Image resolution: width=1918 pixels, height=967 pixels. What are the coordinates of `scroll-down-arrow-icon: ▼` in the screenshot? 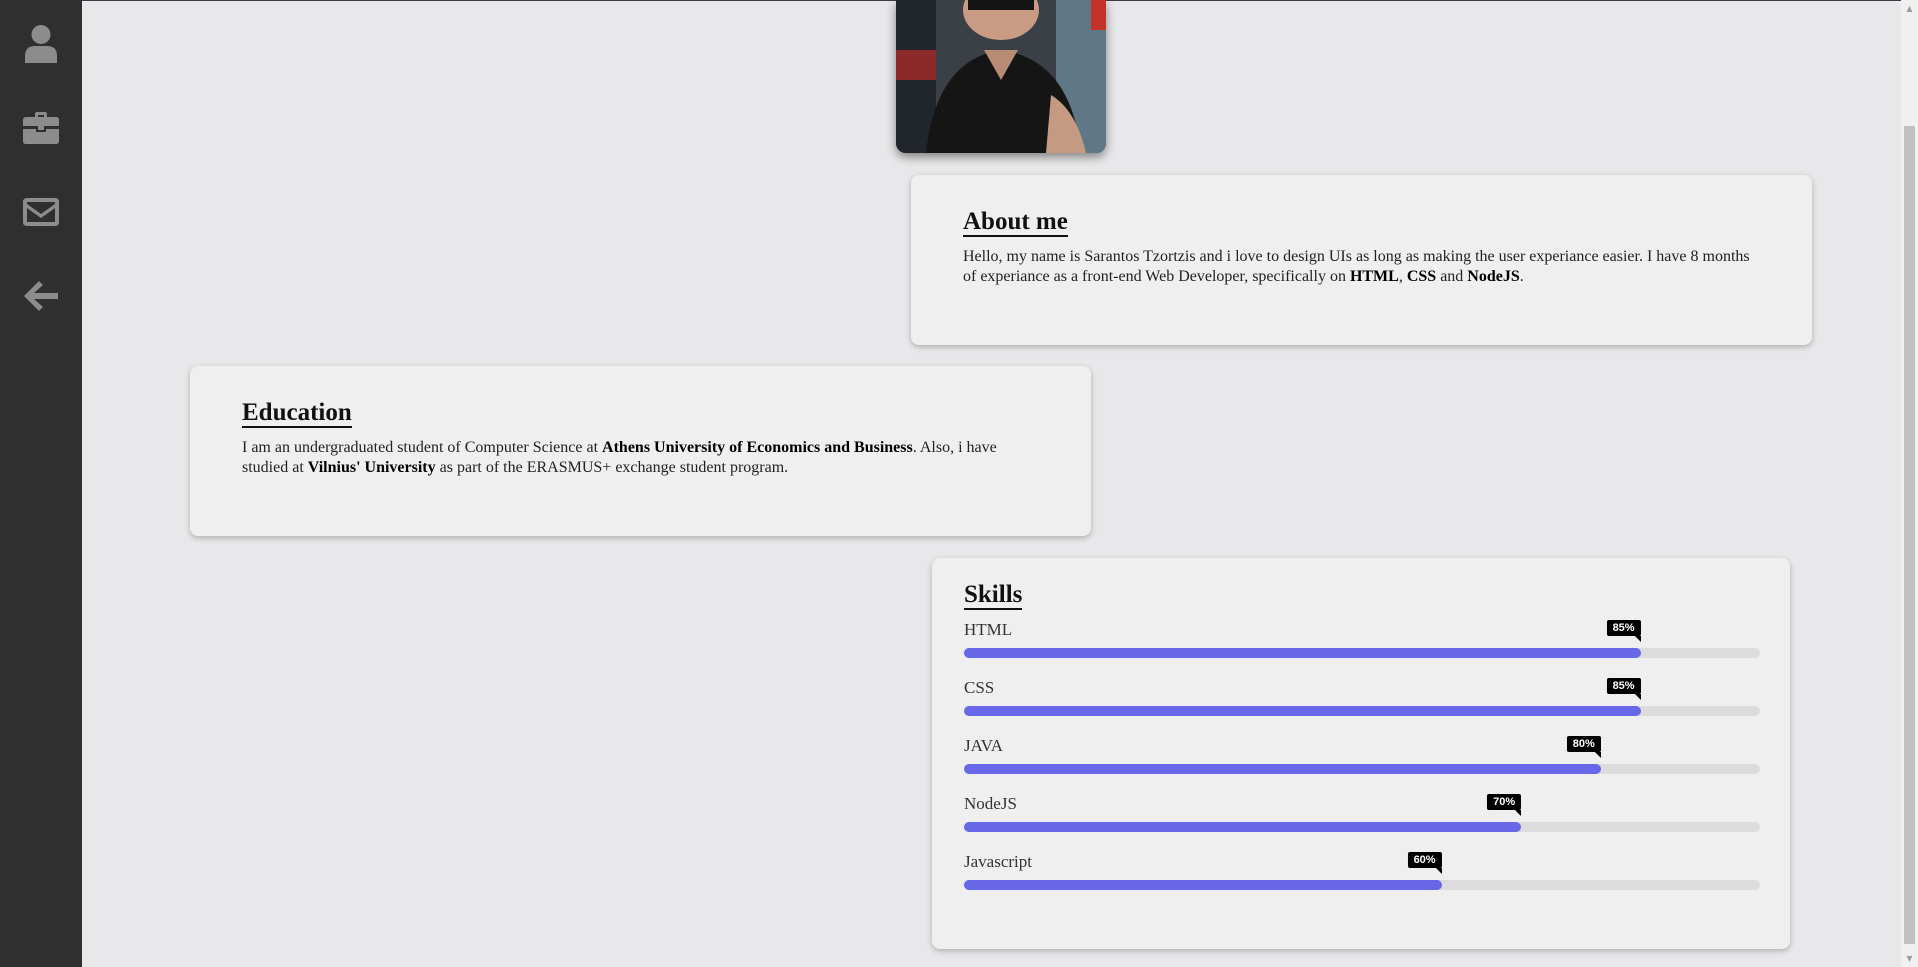 It's located at (1909, 958).